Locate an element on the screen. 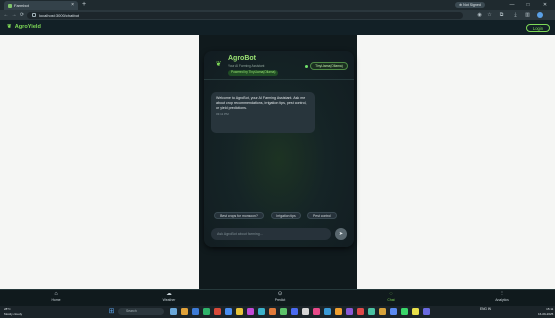  model-badge: Powered by TinyLlama(Ollama) is located at coordinates (253, 73).